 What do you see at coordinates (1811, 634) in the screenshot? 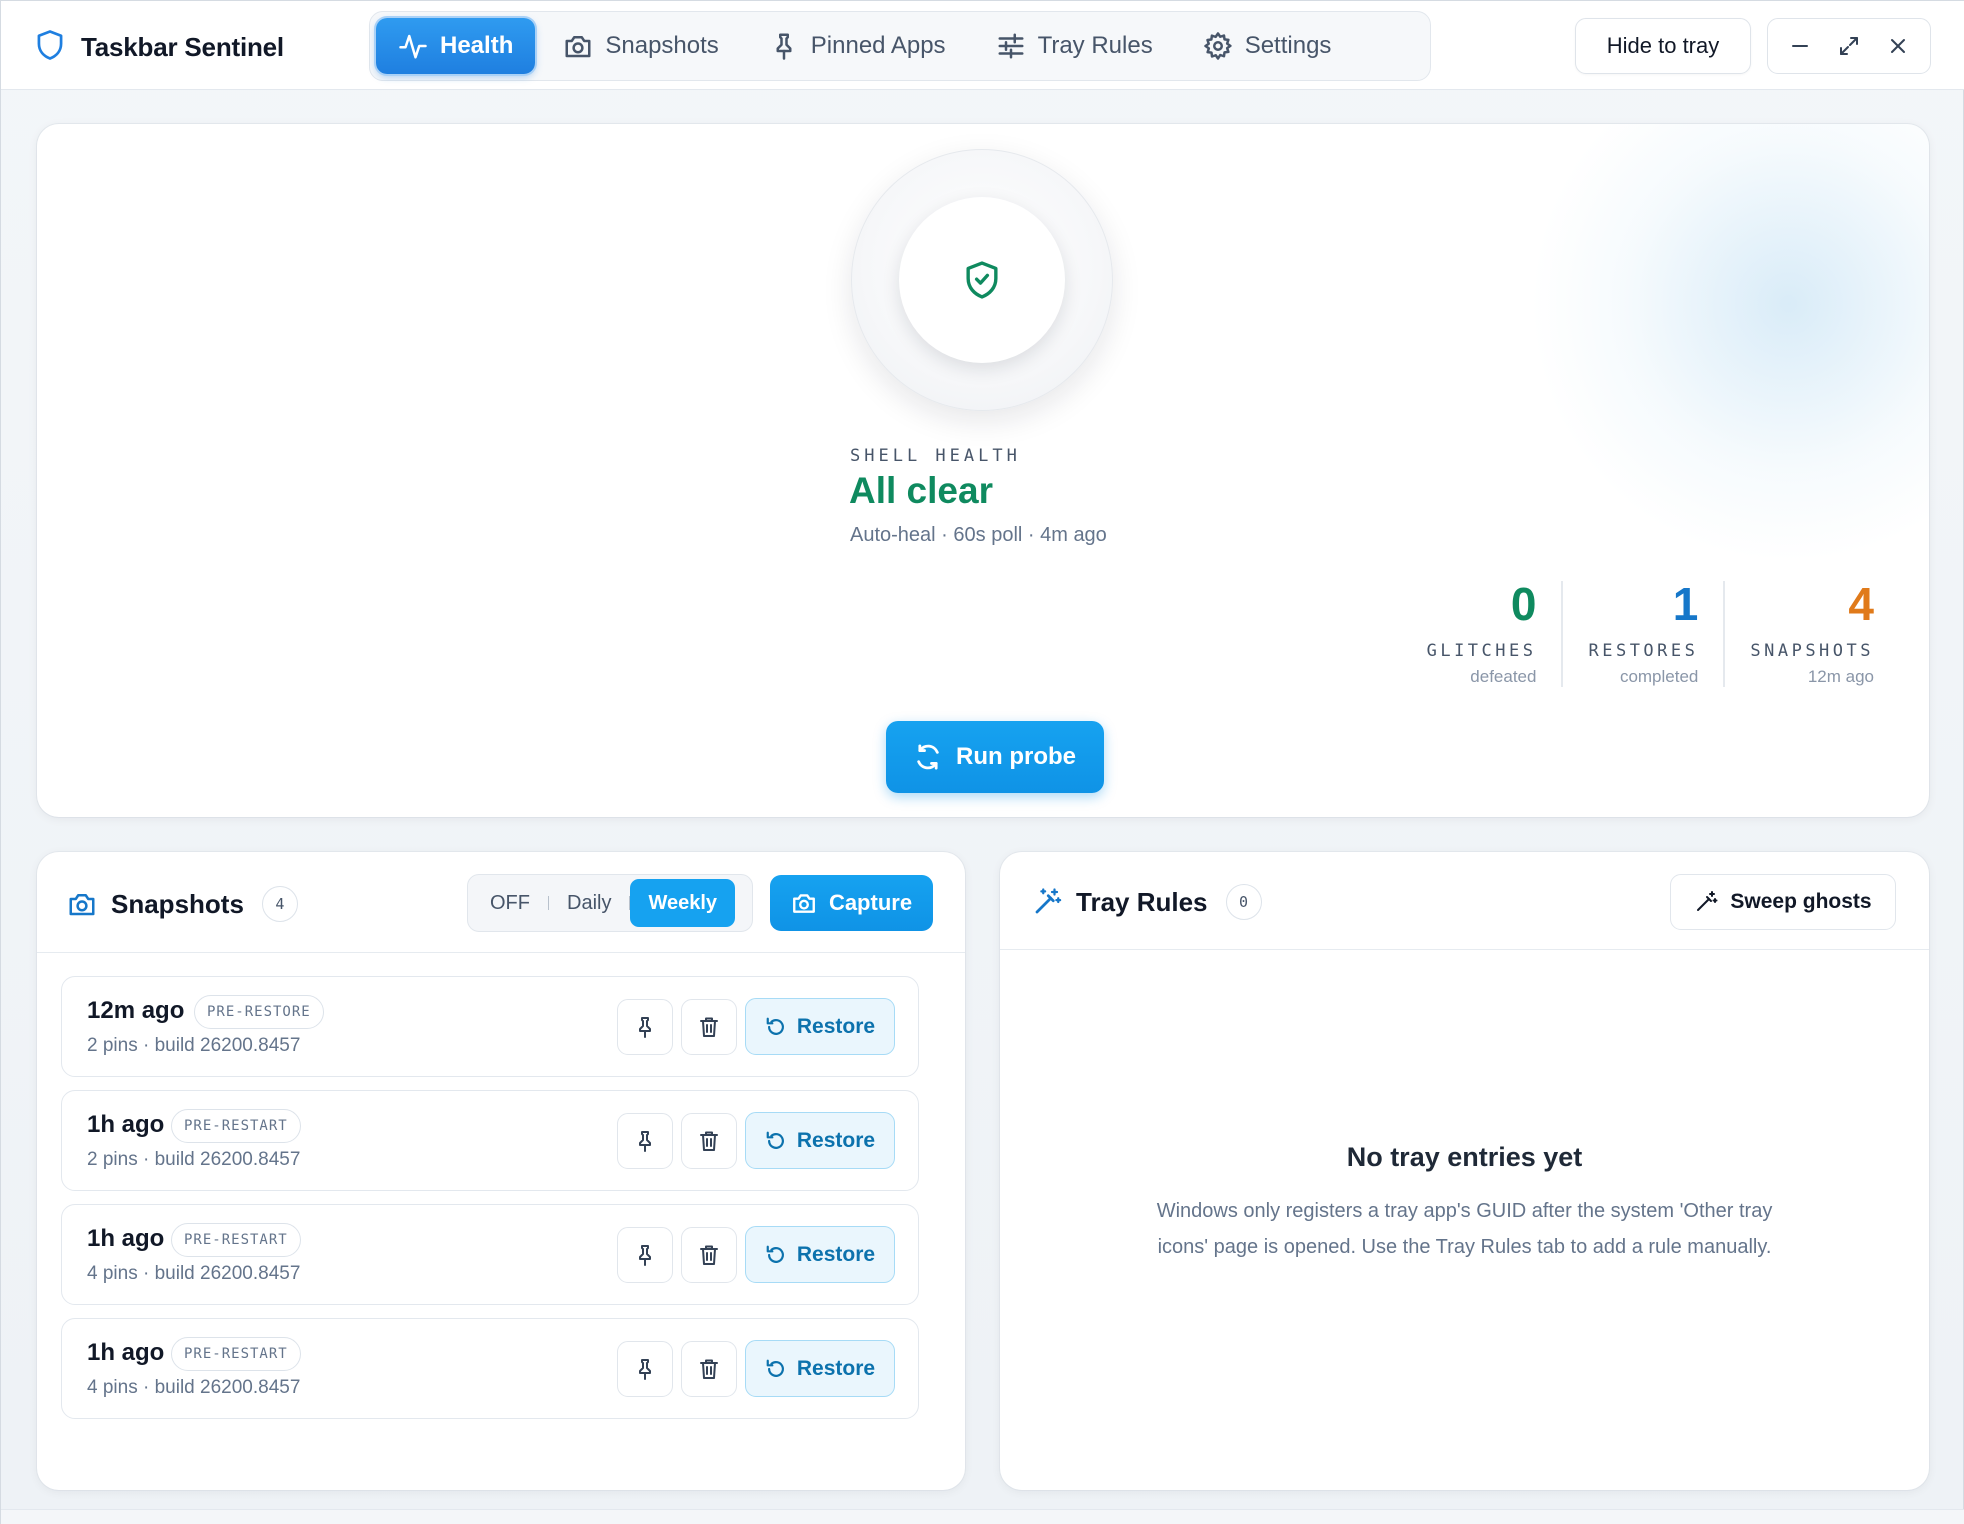
I see `stat-snapshots: 4 SNAPSHOTS 12m ago` at bounding box center [1811, 634].